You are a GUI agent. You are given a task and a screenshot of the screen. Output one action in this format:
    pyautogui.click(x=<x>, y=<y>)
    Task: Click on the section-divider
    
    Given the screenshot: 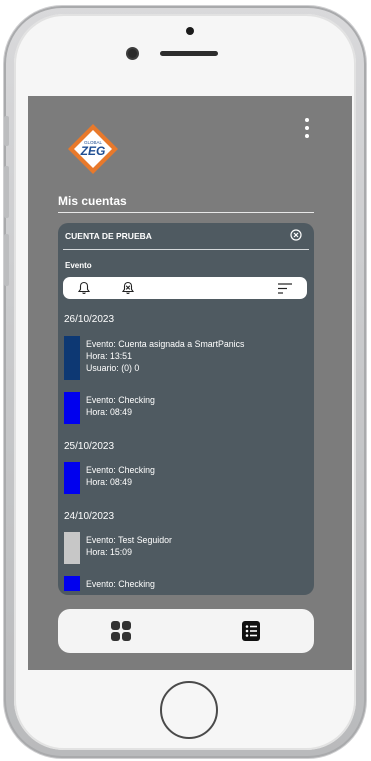 What is the action you would take?
    pyautogui.click(x=186, y=212)
    